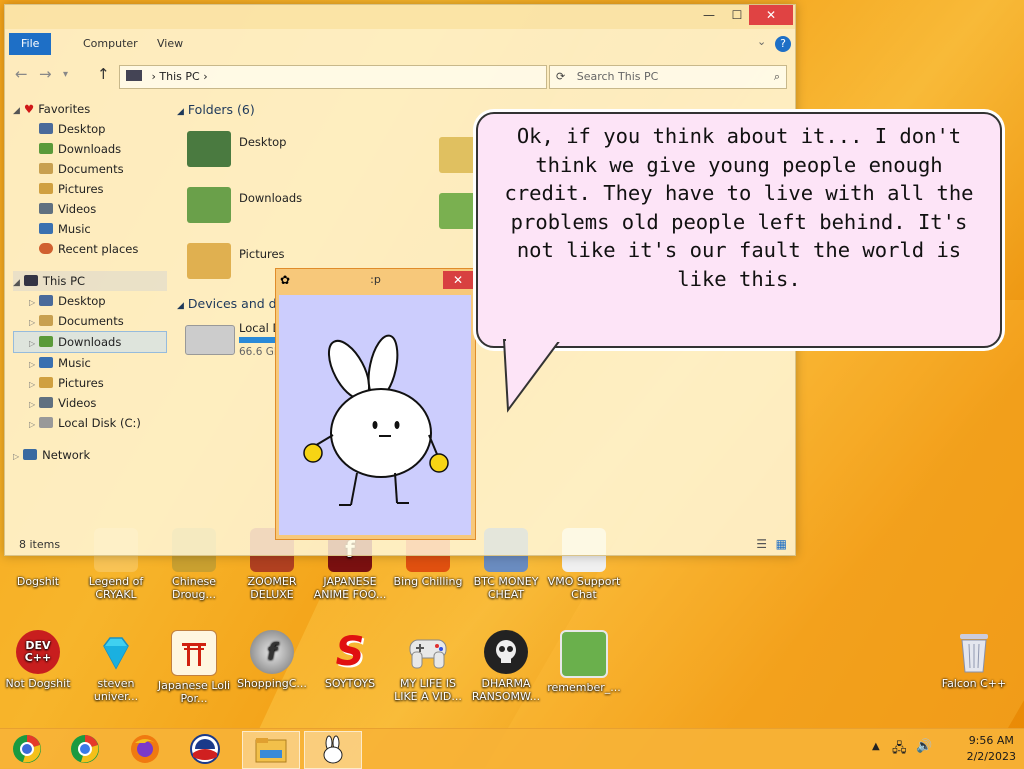 This screenshot has height=769, width=1024. Describe the element at coordinates (776, 76) in the screenshot. I see `search-icon: ⌕` at that location.